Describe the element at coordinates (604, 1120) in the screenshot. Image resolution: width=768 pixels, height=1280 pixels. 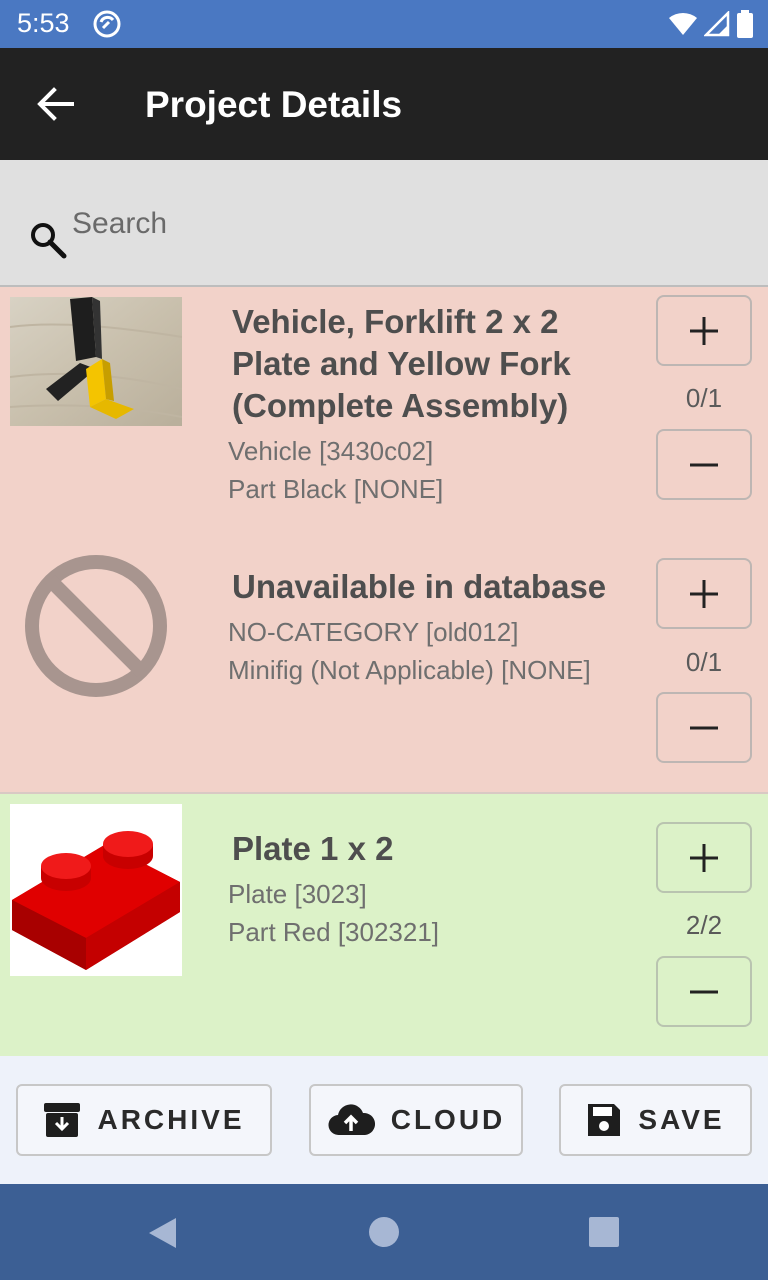
I see `save-icon` at that location.